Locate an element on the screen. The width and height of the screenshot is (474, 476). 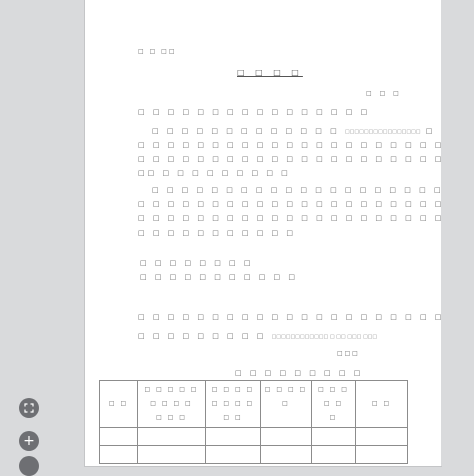
fit-screen-icon is located at coordinates (29, 408).